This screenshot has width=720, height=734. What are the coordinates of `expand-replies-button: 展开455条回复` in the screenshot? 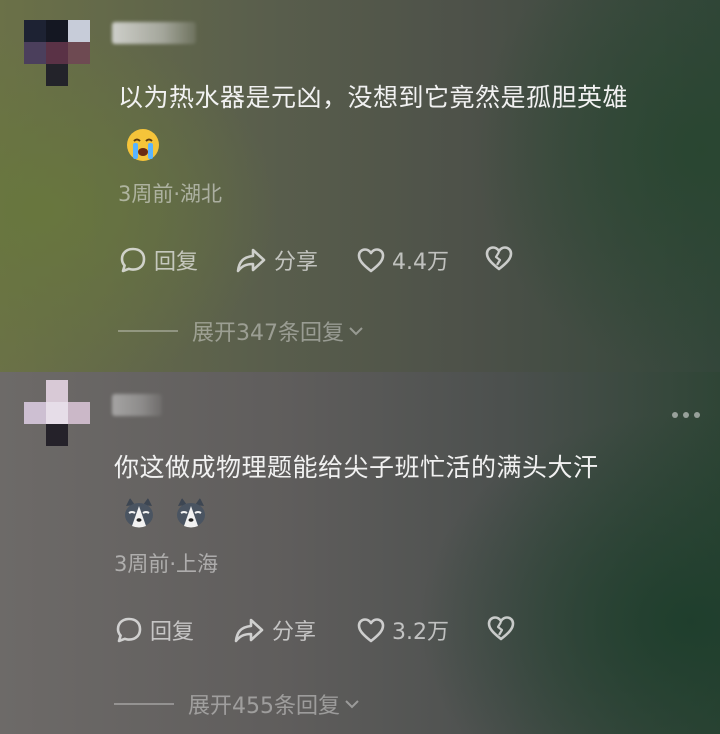 It's located at (237, 704).